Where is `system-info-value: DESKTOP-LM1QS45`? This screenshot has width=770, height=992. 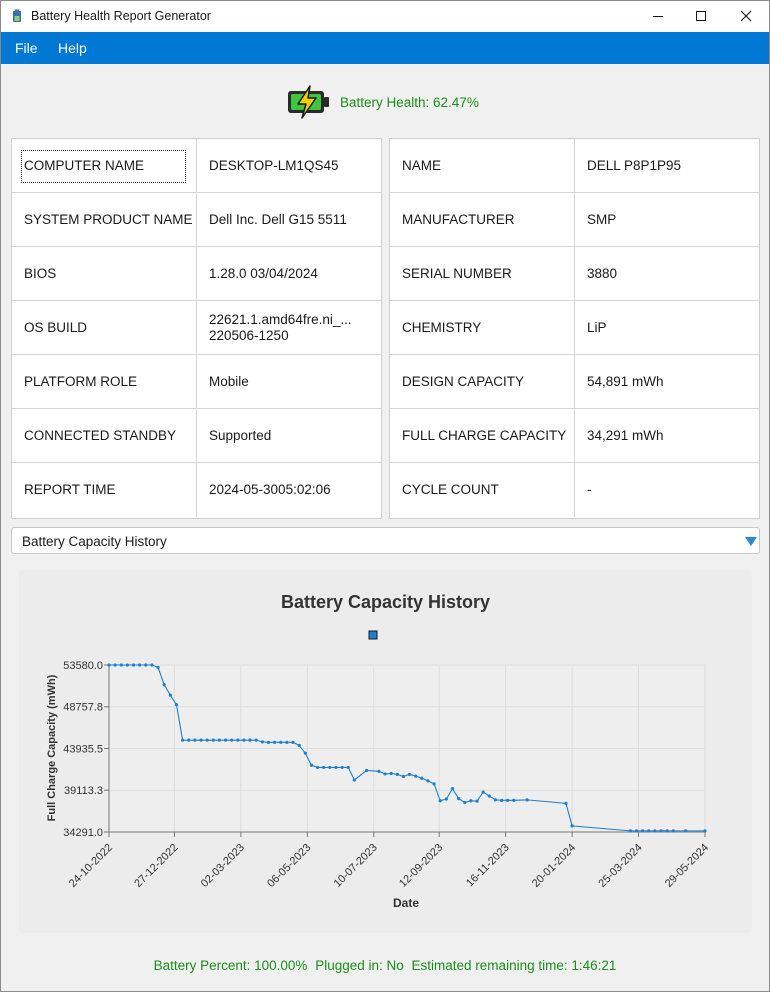
system-info-value: DESKTOP-LM1QS45 is located at coordinates (289, 165).